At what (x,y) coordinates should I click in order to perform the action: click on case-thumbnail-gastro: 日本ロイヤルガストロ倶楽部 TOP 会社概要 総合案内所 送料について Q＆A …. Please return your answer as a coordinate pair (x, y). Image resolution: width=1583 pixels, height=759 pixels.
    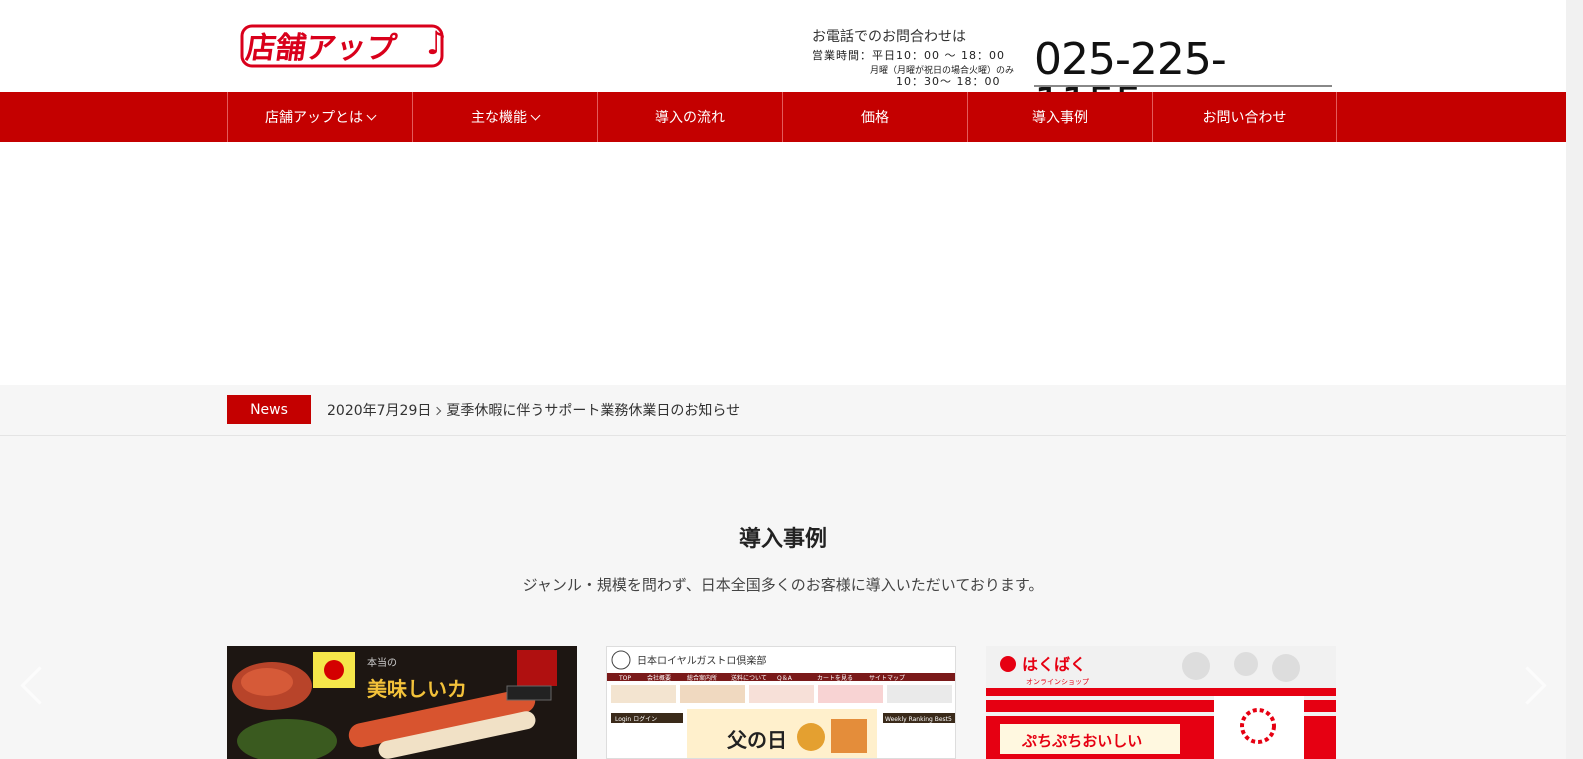
    Looking at the image, I should click on (781, 702).